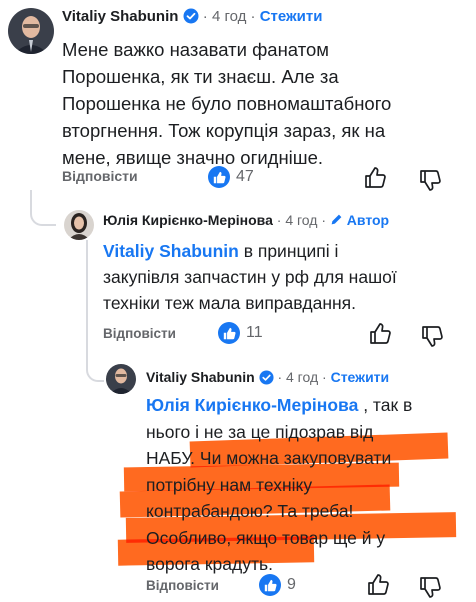 This screenshot has width=476, height=602. What do you see at coordinates (229, 484) in the screenshot?
I see `comment-line: потрібну нам техніку` at bounding box center [229, 484].